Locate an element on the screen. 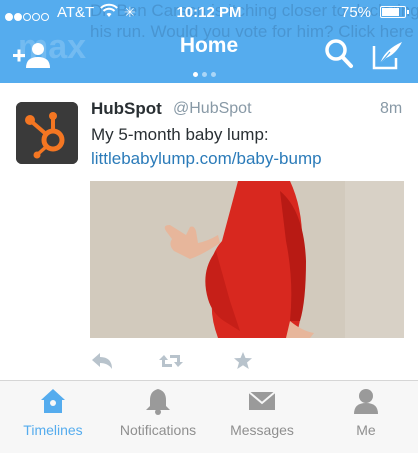 The image size is (418, 453). tab-timelines: Timelines is located at coordinates (53, 417).